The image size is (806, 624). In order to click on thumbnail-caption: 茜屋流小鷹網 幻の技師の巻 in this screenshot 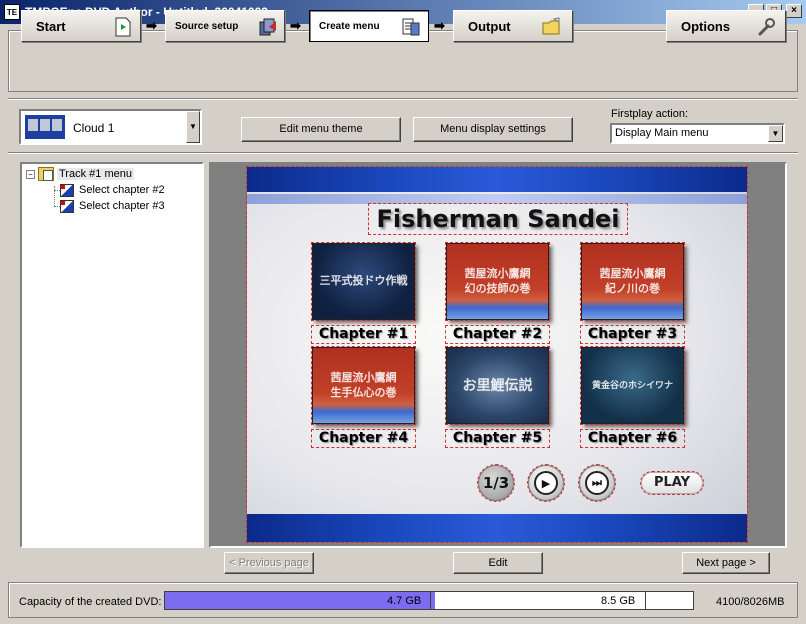, I will do `click(497, 281)`.